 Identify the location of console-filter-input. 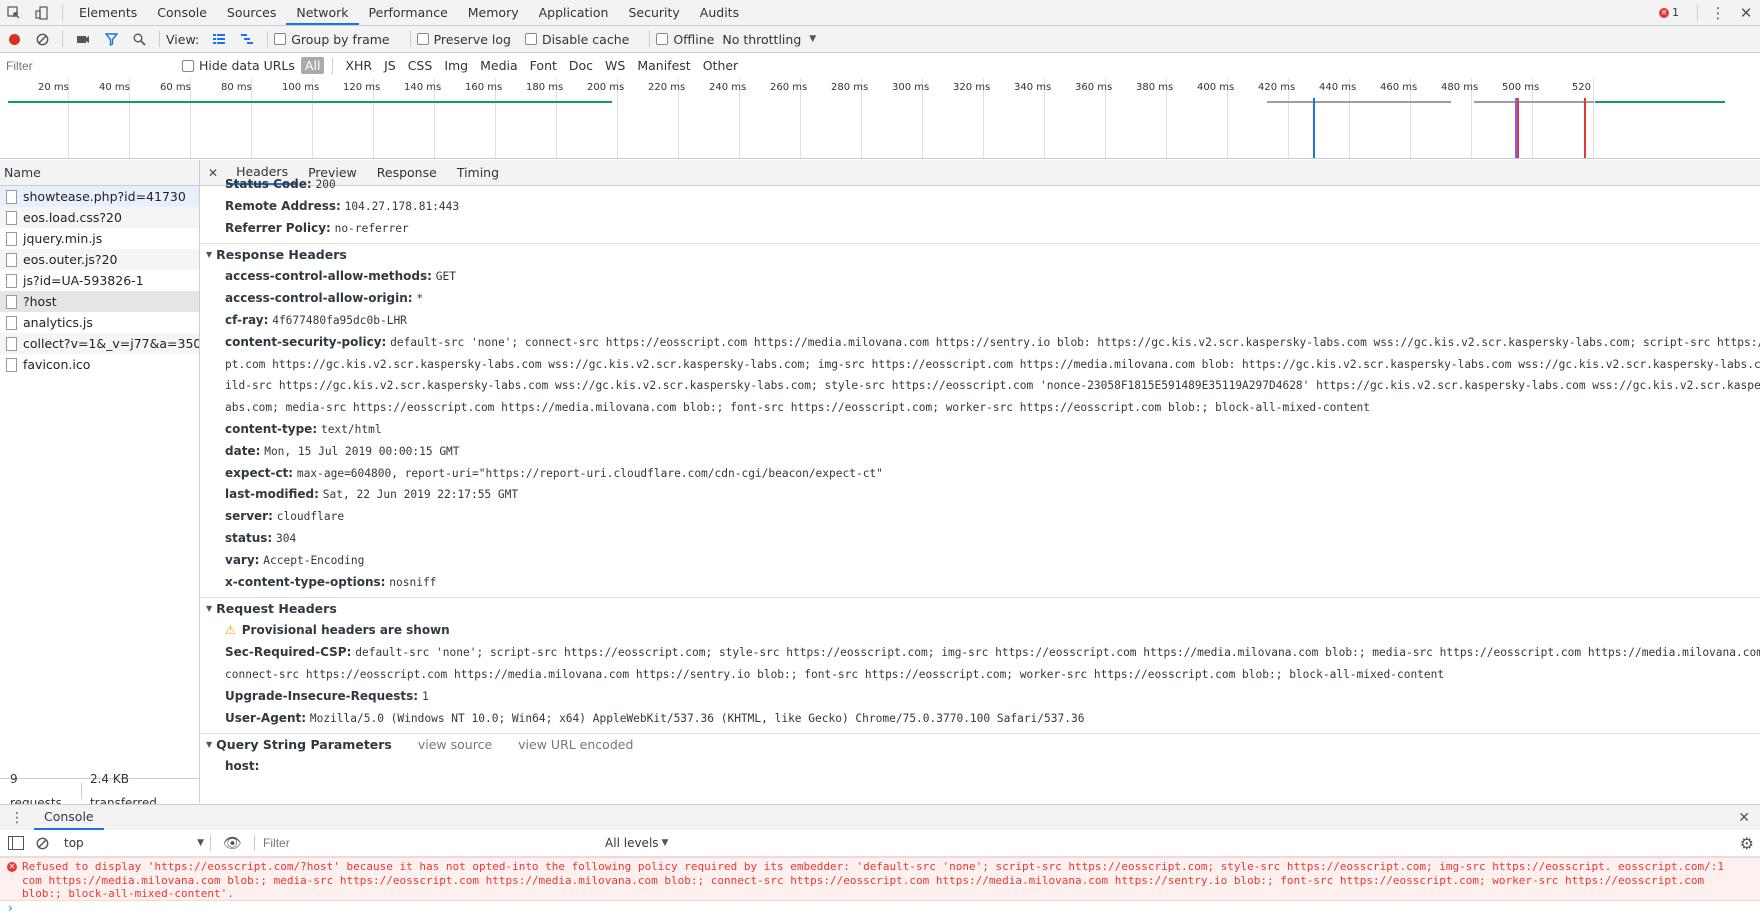
(433, 843).